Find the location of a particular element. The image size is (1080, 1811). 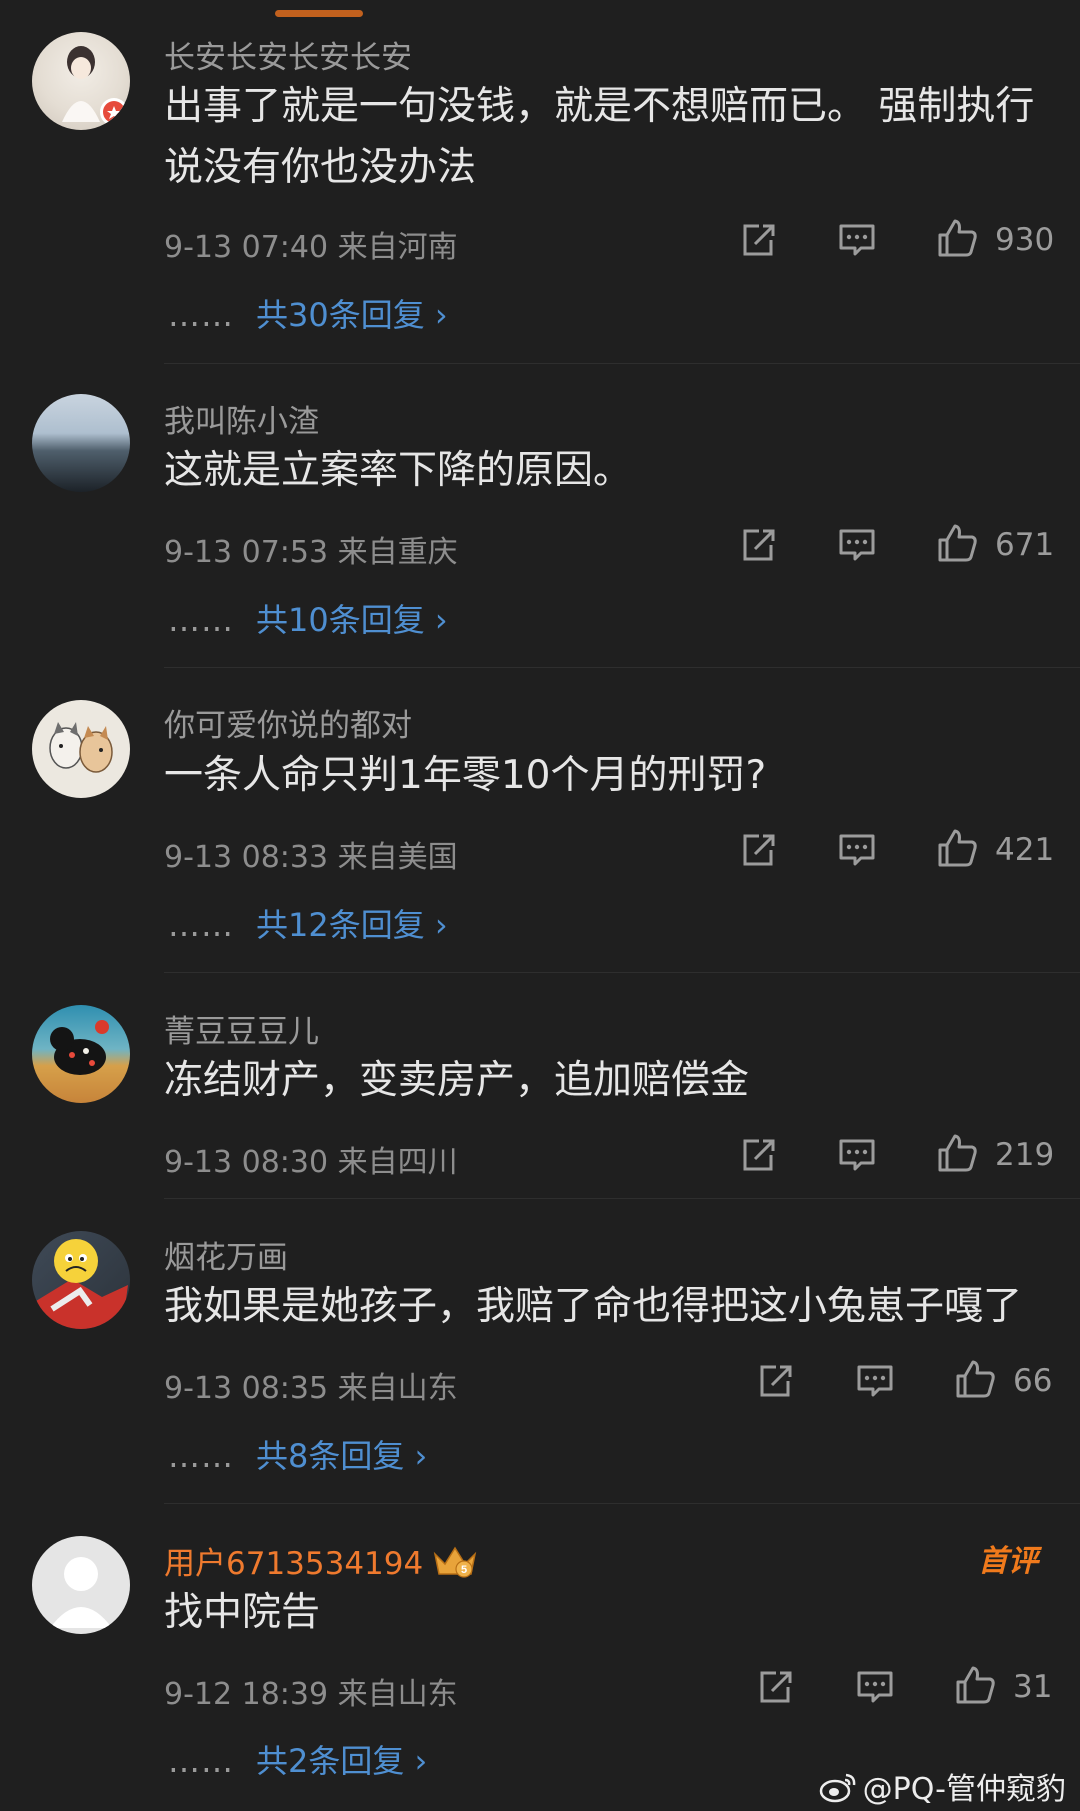

comment-meta: 9-13 08:35 来自山东 is located at coordinates (311, 1385).